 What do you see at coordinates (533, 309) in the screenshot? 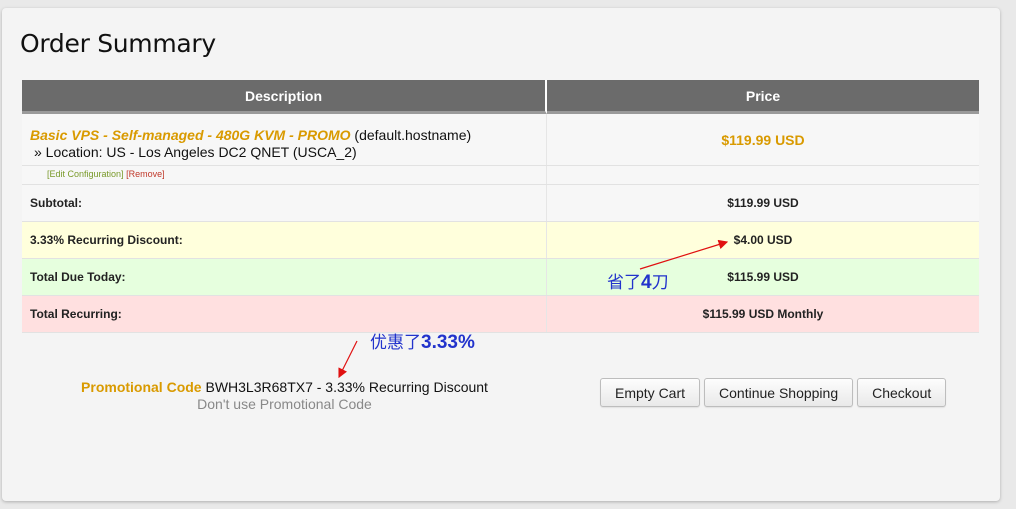
I see `annotation-arrows` at bounding box center [533, 309].